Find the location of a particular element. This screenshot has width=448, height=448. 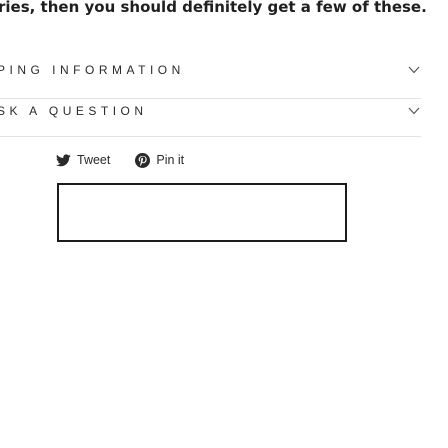

tweet-label: Tweet is located at coordinates (94, 160).